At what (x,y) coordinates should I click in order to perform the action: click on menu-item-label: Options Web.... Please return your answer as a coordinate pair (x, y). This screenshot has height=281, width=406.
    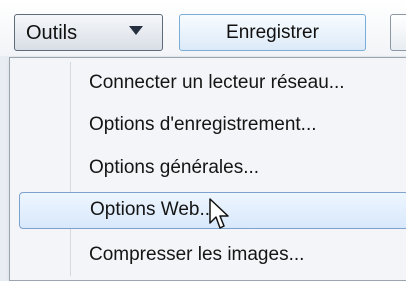
    Looking at the image, I should click on (153, 209).